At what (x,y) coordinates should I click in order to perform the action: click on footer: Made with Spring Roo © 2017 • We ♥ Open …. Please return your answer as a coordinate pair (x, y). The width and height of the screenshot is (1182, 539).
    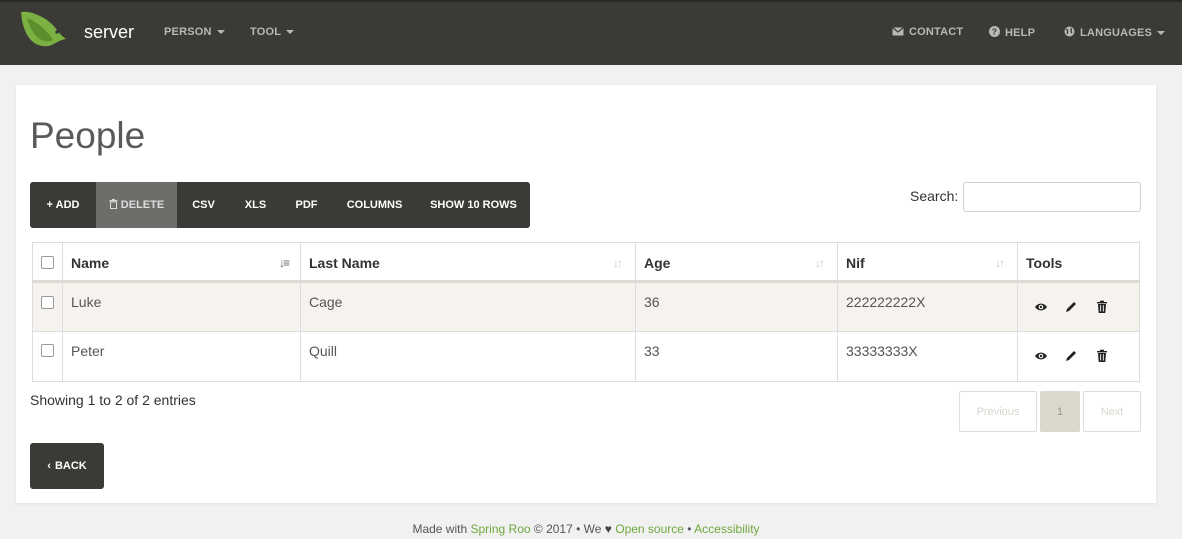
    Looking at the image, I should click on (586, 529).